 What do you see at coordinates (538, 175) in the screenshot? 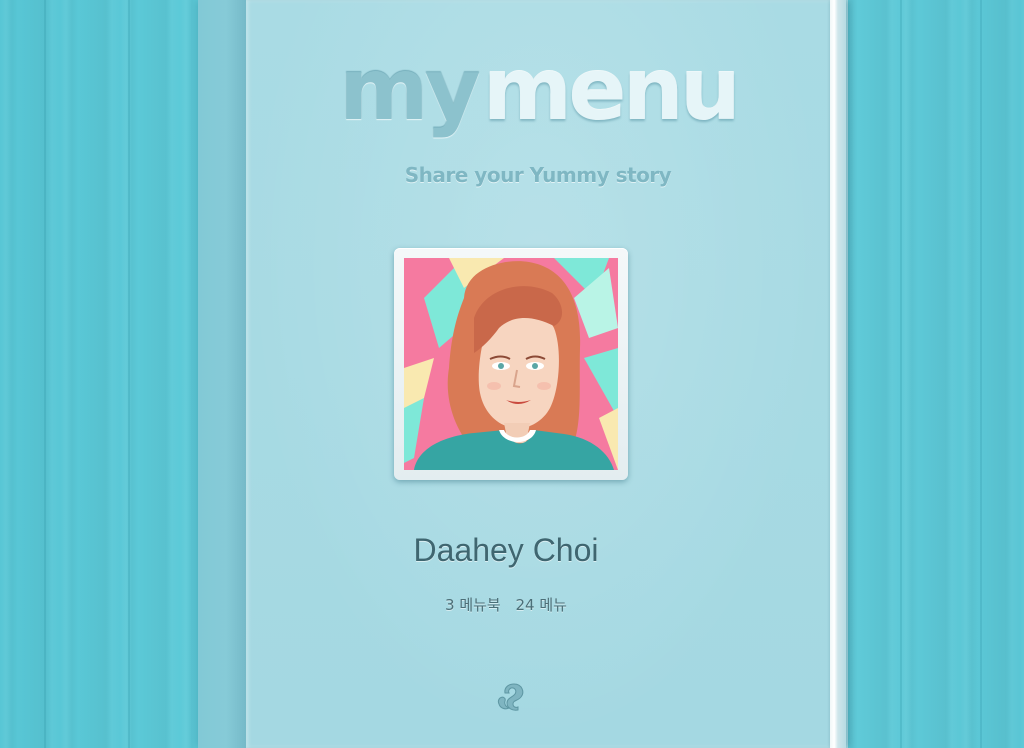
I see `tagline: Share your Yummy story` at bounding box center [538, 175].